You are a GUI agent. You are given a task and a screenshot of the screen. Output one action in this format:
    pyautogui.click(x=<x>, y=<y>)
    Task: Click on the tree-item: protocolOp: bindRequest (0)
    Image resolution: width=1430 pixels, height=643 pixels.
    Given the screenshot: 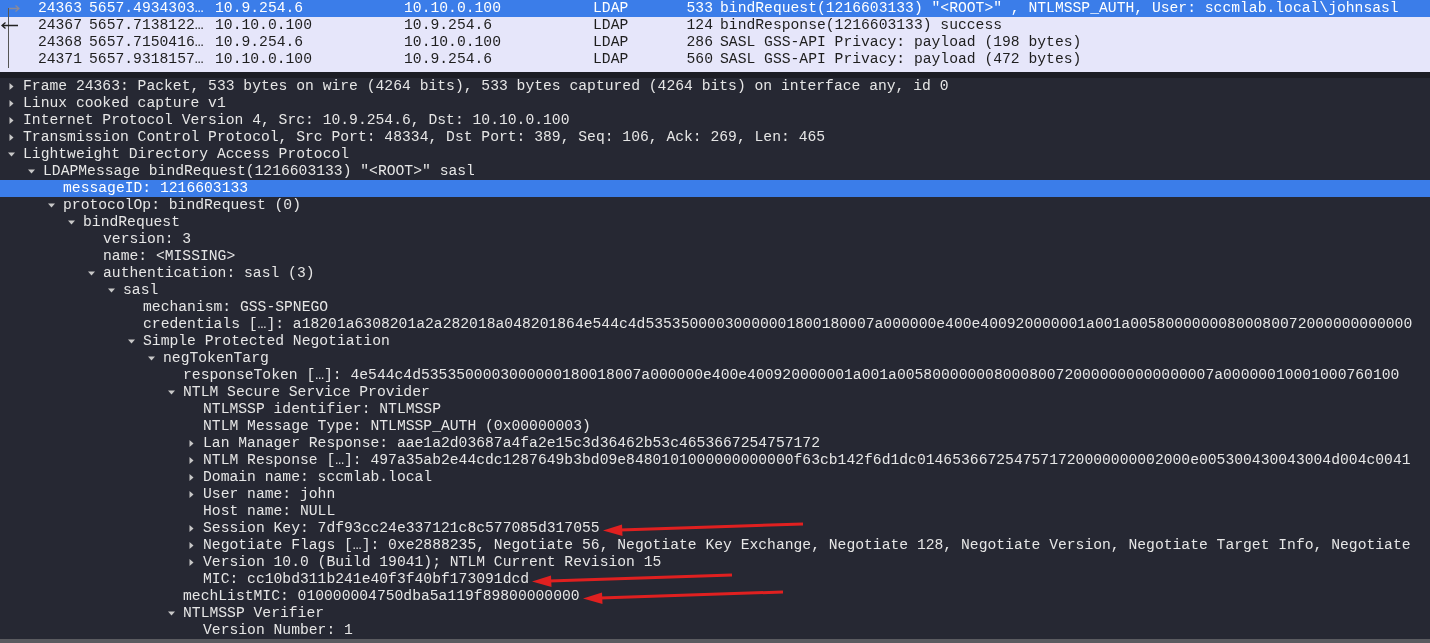 What is the action you would take?
    pyautogui.click(x=715, y=205)
    